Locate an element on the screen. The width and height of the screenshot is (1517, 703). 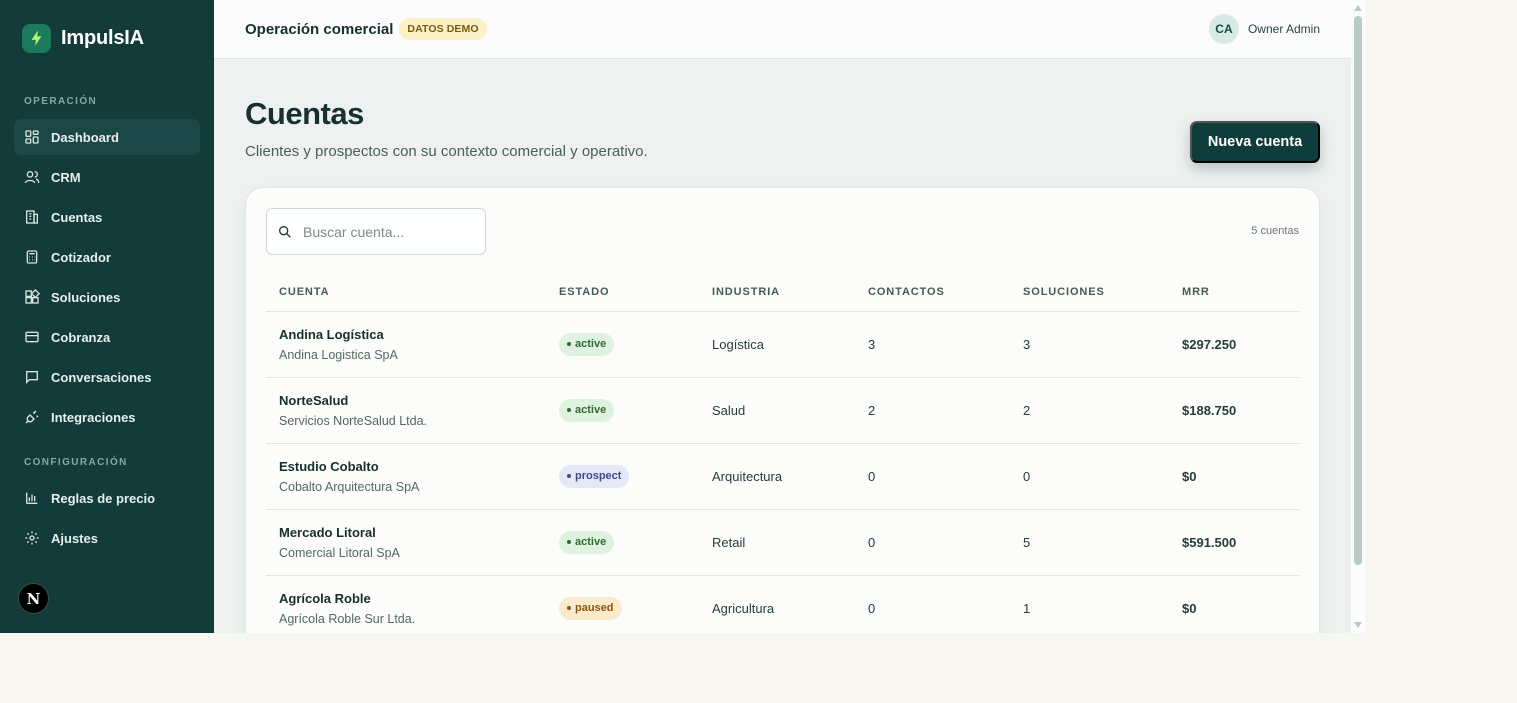
sidebar-item-cuentas: Cuentas is located at coordinates (107, 217).